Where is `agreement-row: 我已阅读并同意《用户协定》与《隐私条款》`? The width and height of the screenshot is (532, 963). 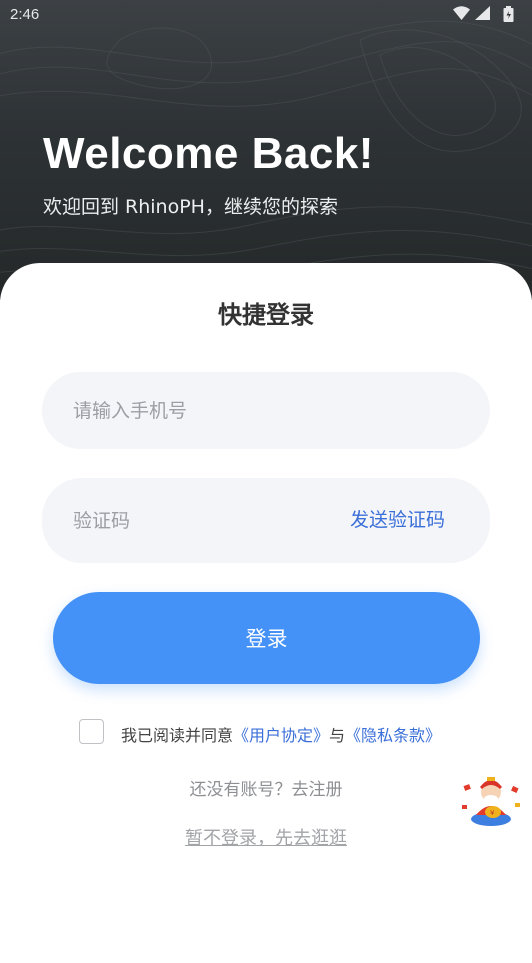
agreement-row: 我已阅读并同意《用户协定》与《隐私条款》 is located at coordinates (289, 733).